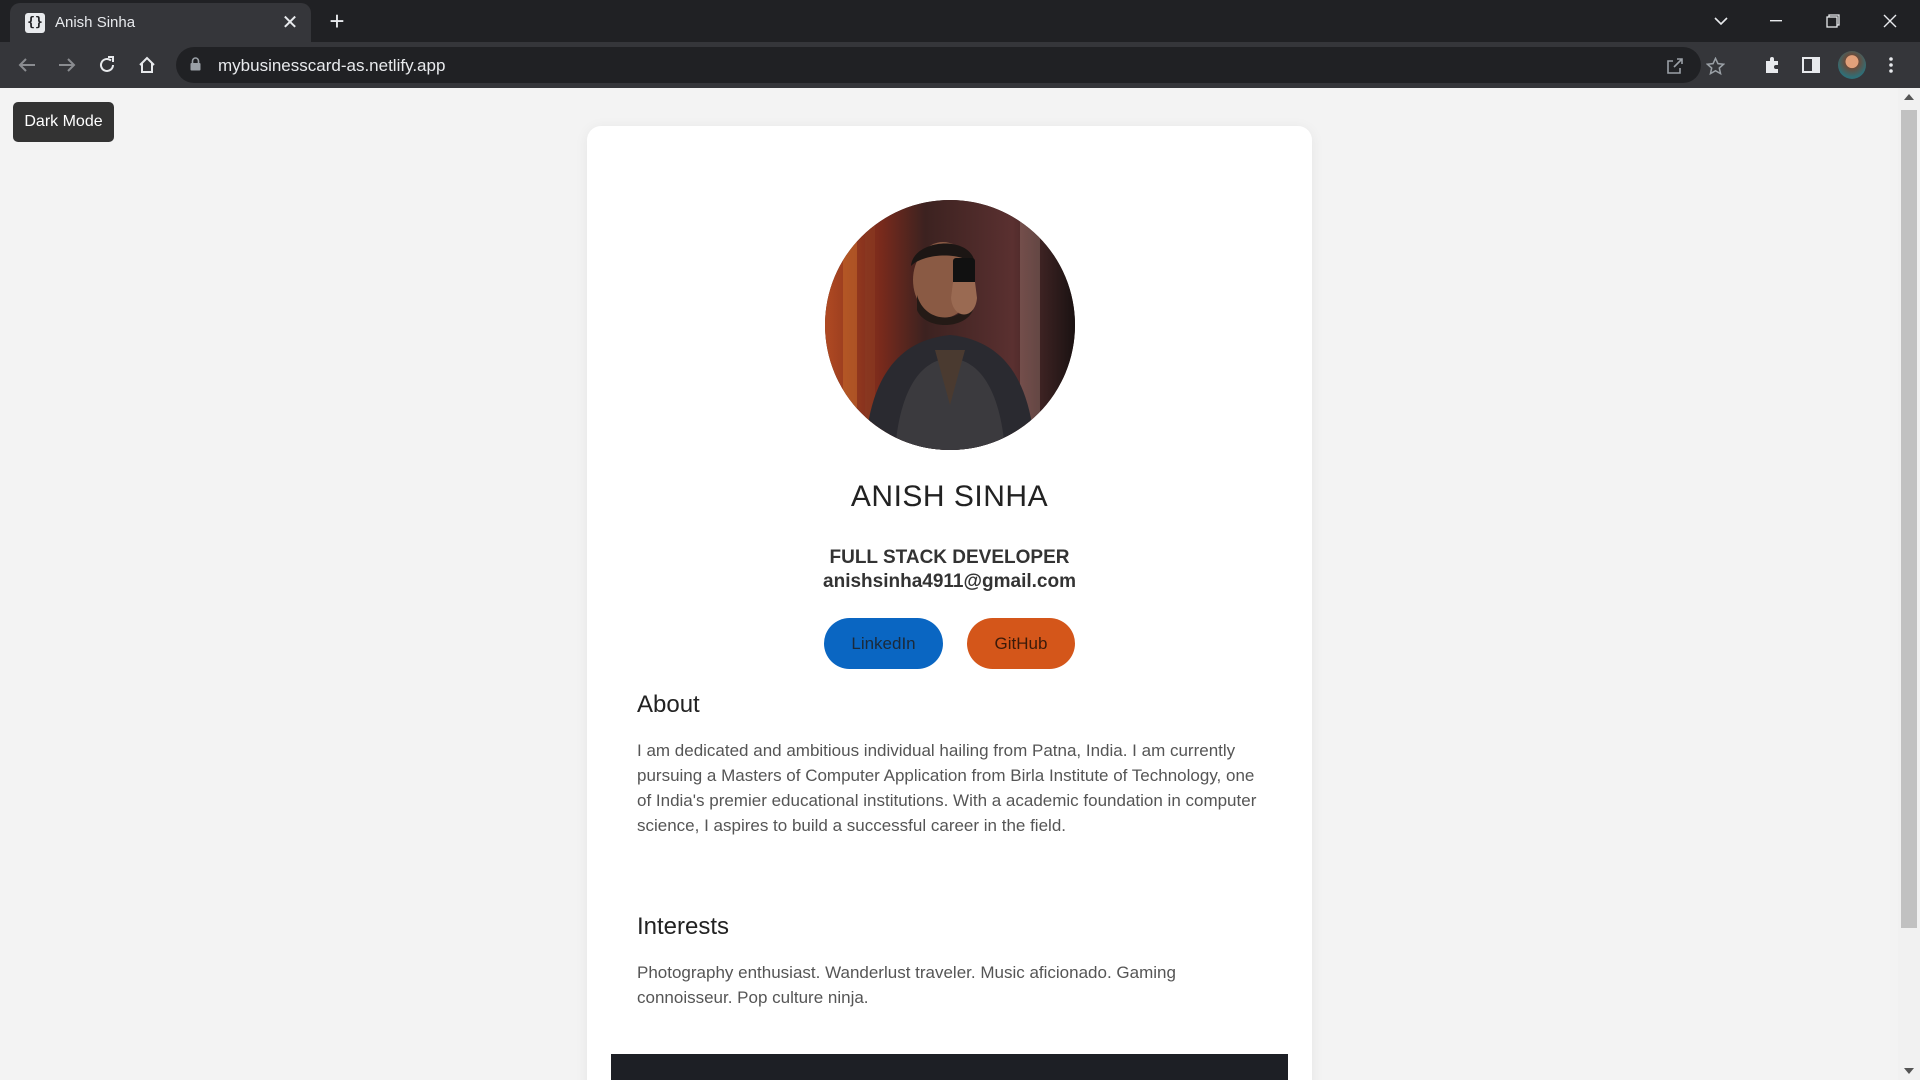 This screenshot has height=1080, width=1920. Describe the element at coordinates (1852, 65) in the screenshot. I see `profile-avatar` at that location.